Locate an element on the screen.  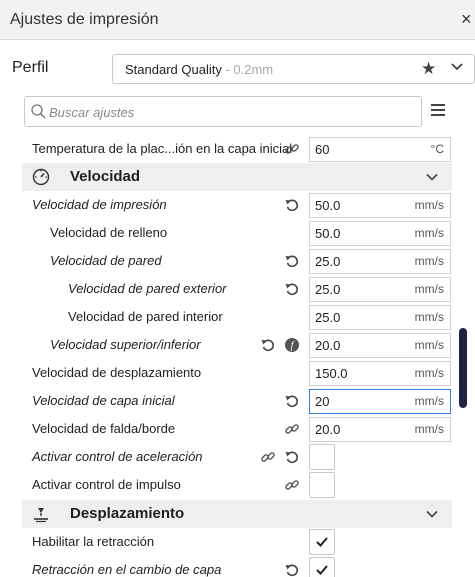
setting-row-retraction: Habilitar la retracción is located at coordinates (237, 542).